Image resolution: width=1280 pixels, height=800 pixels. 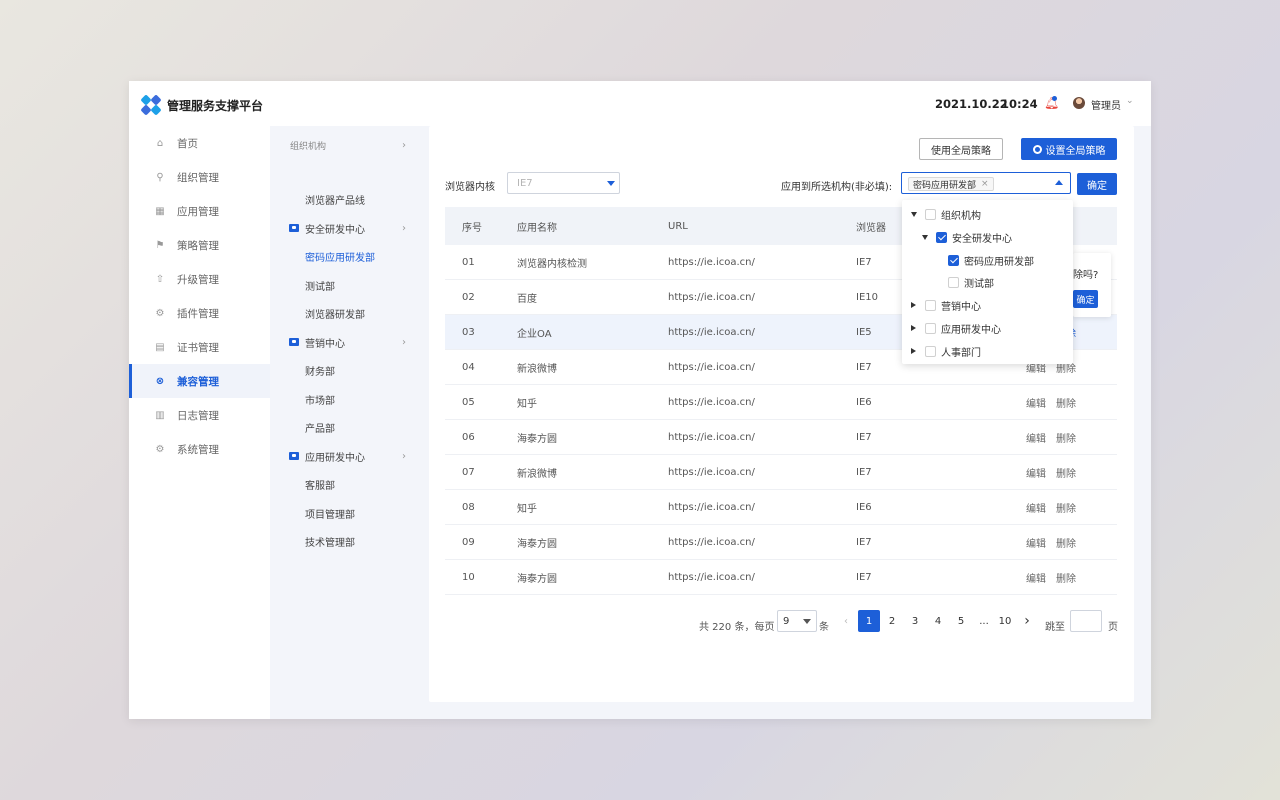 I want to click on sidebar-item-strategy: ⚑ 策略管理, so click(x=199, y=245).